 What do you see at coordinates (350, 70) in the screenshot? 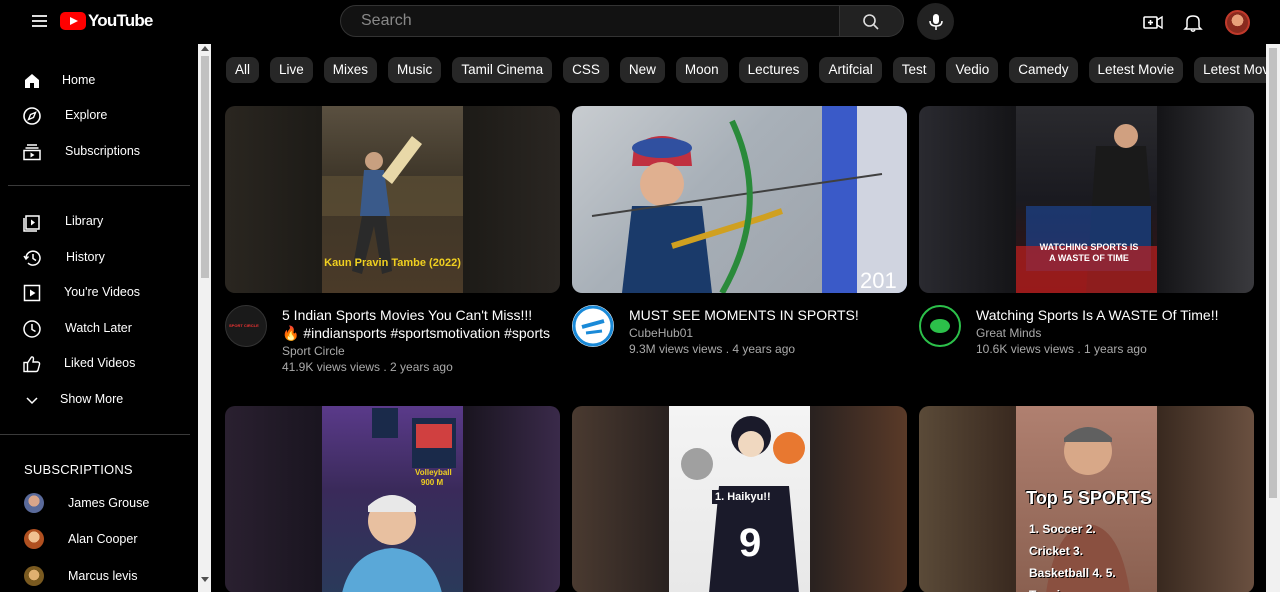
I see `chip-mixes: Mixes` at bounding box center [350, 70].